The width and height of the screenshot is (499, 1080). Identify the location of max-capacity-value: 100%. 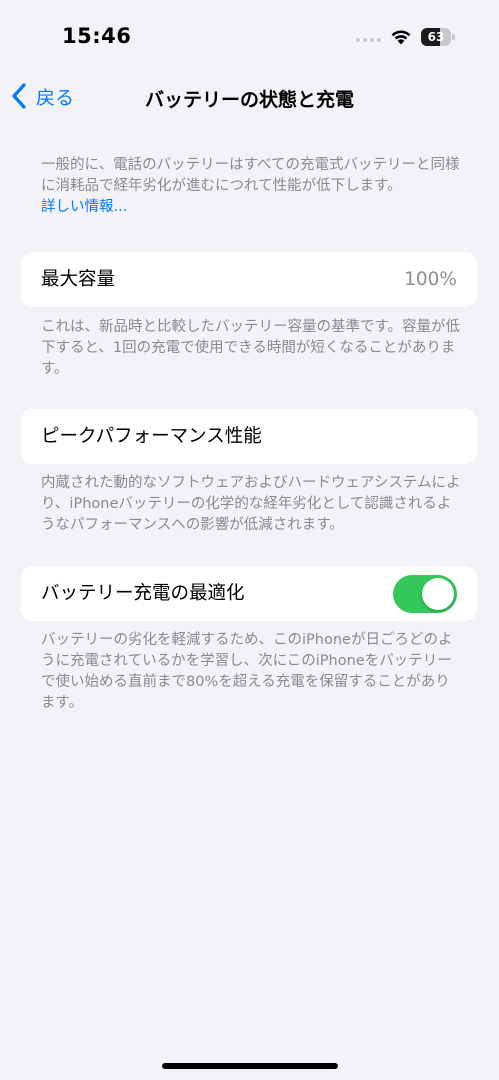
(430, 279).